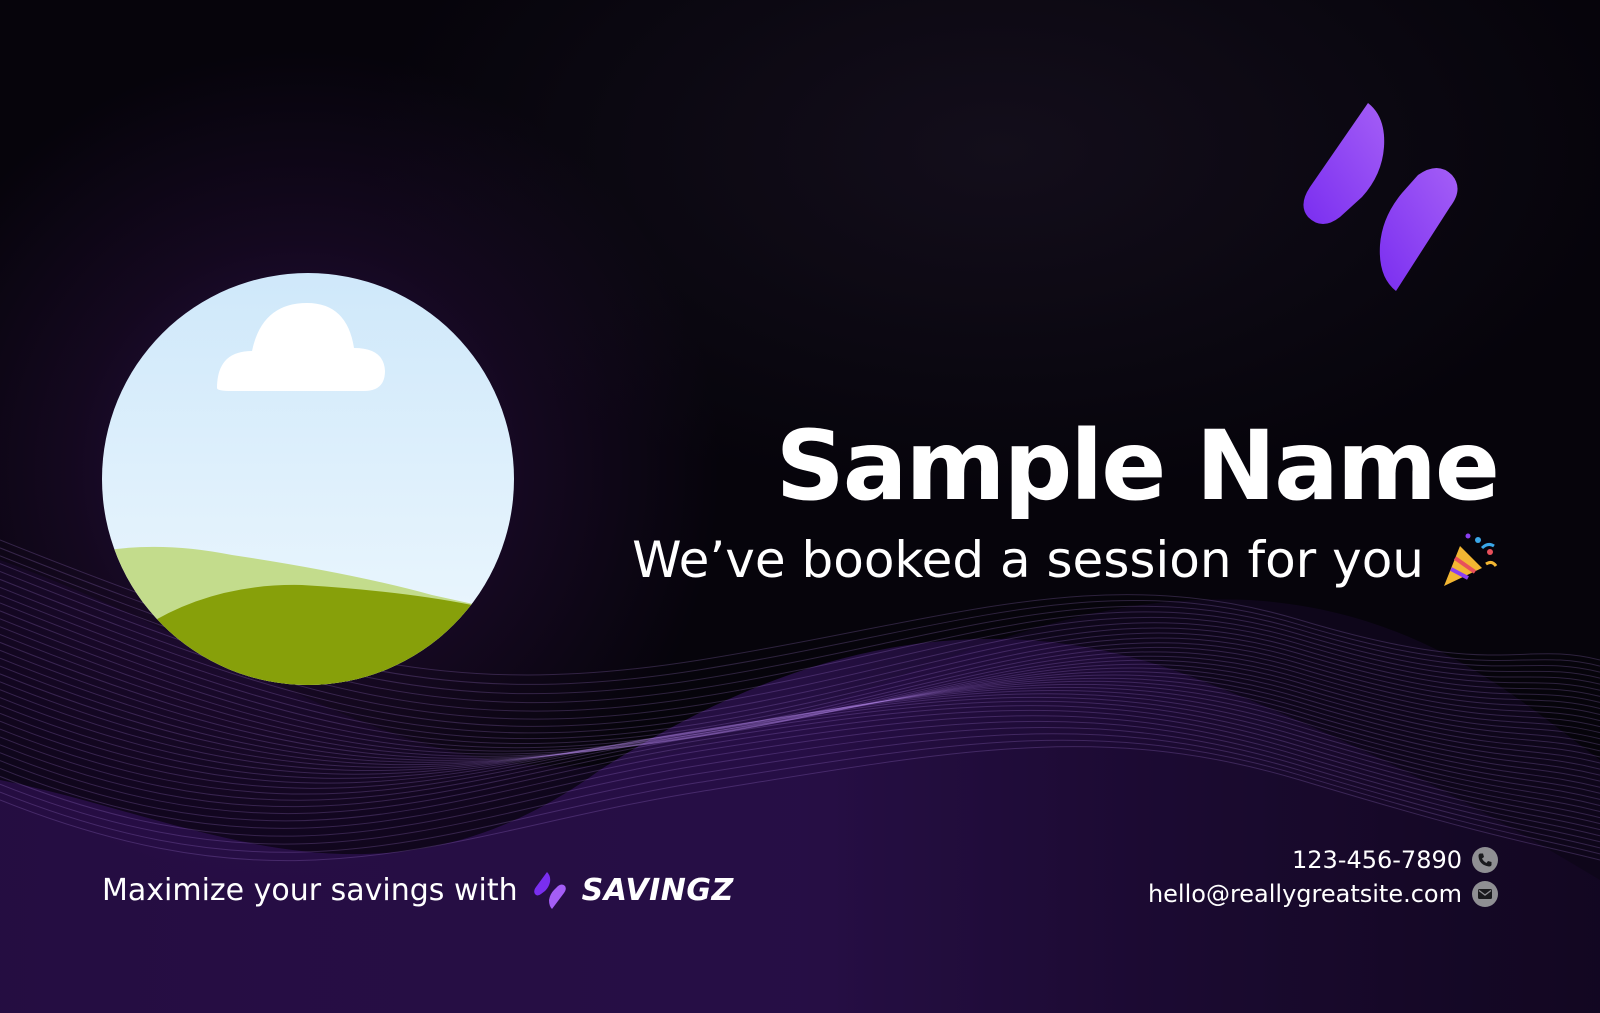 The height and width of the screenshot is (1013, 1600). Describe the element at coordinates (1028, 560) in the screenshot. I see `booking-message-text: We’ve booked a session for you` at that location.